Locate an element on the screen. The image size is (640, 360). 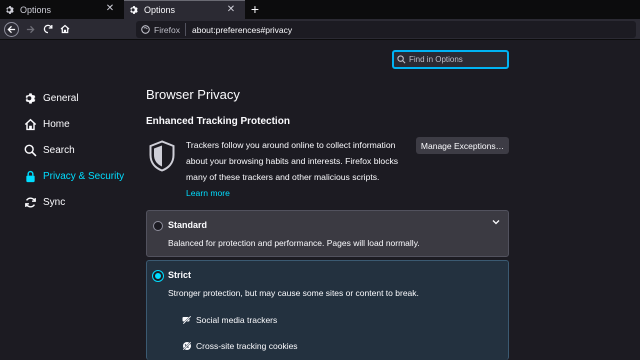
standard-title: Standard is located at coordinates (188, 225).